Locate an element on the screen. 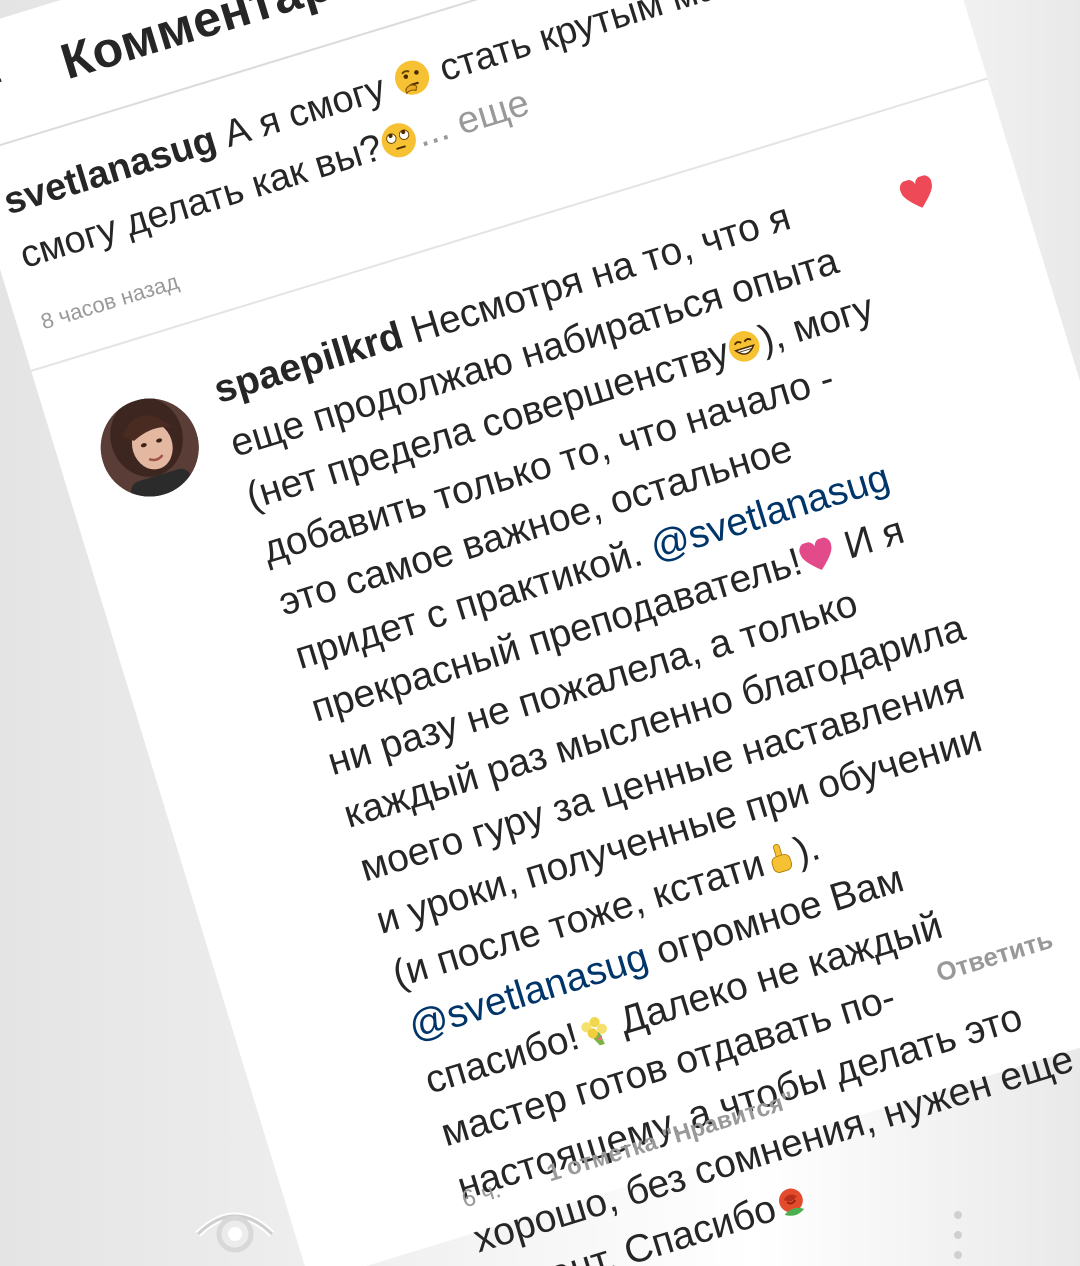 Image resolution: width=1080 pixels, height=1266 pixels. eye-icon is located at coordinates (235, 1230).